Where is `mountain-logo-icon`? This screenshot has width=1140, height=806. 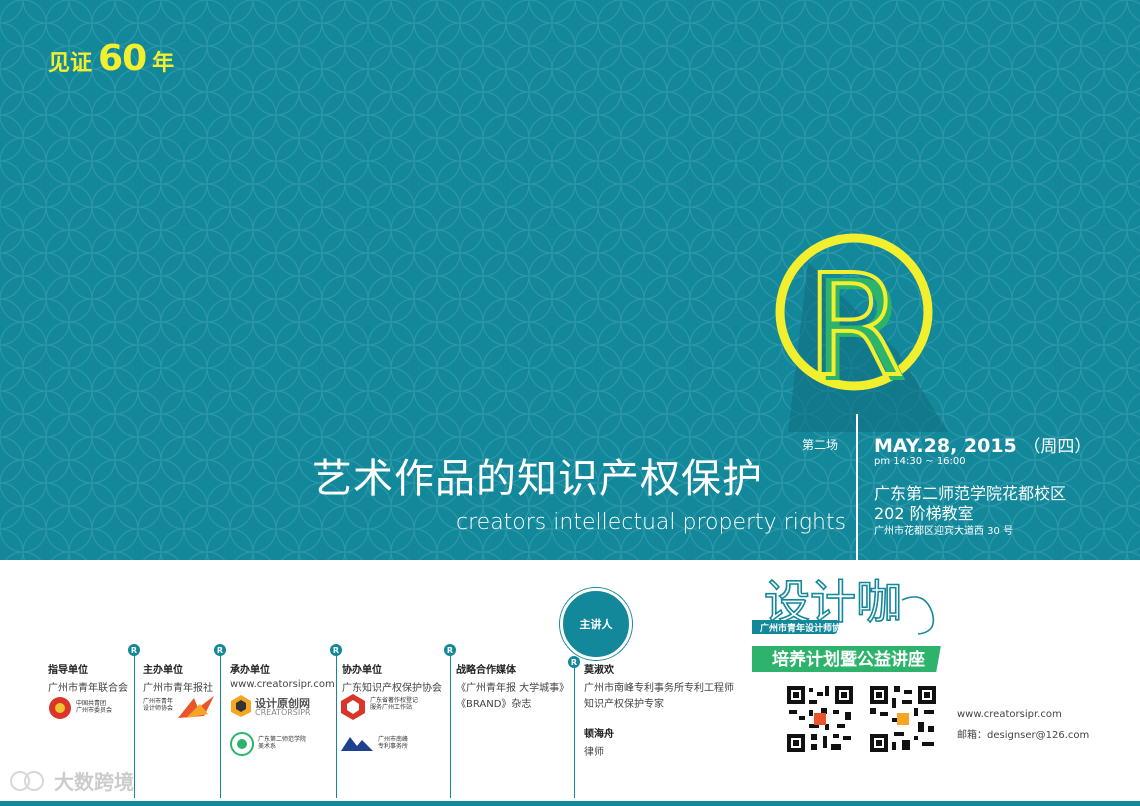 mountain-logo-icon is located at coordinates (357, 744).